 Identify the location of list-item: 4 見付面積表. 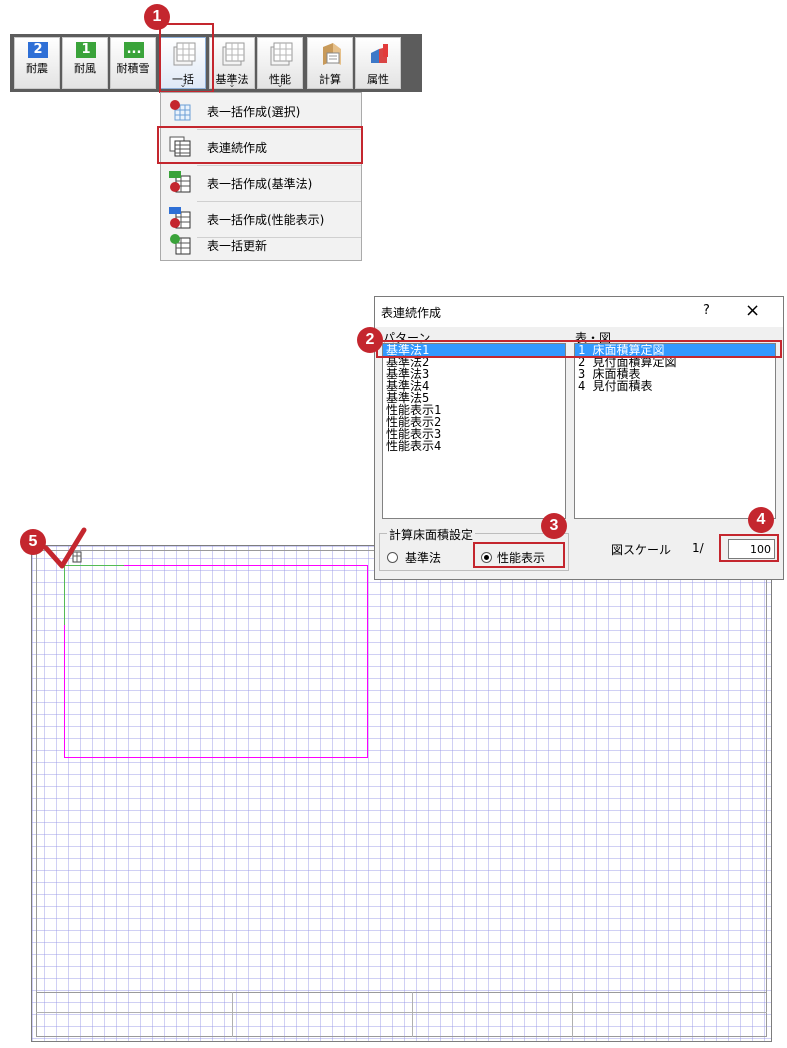
(675, 386).